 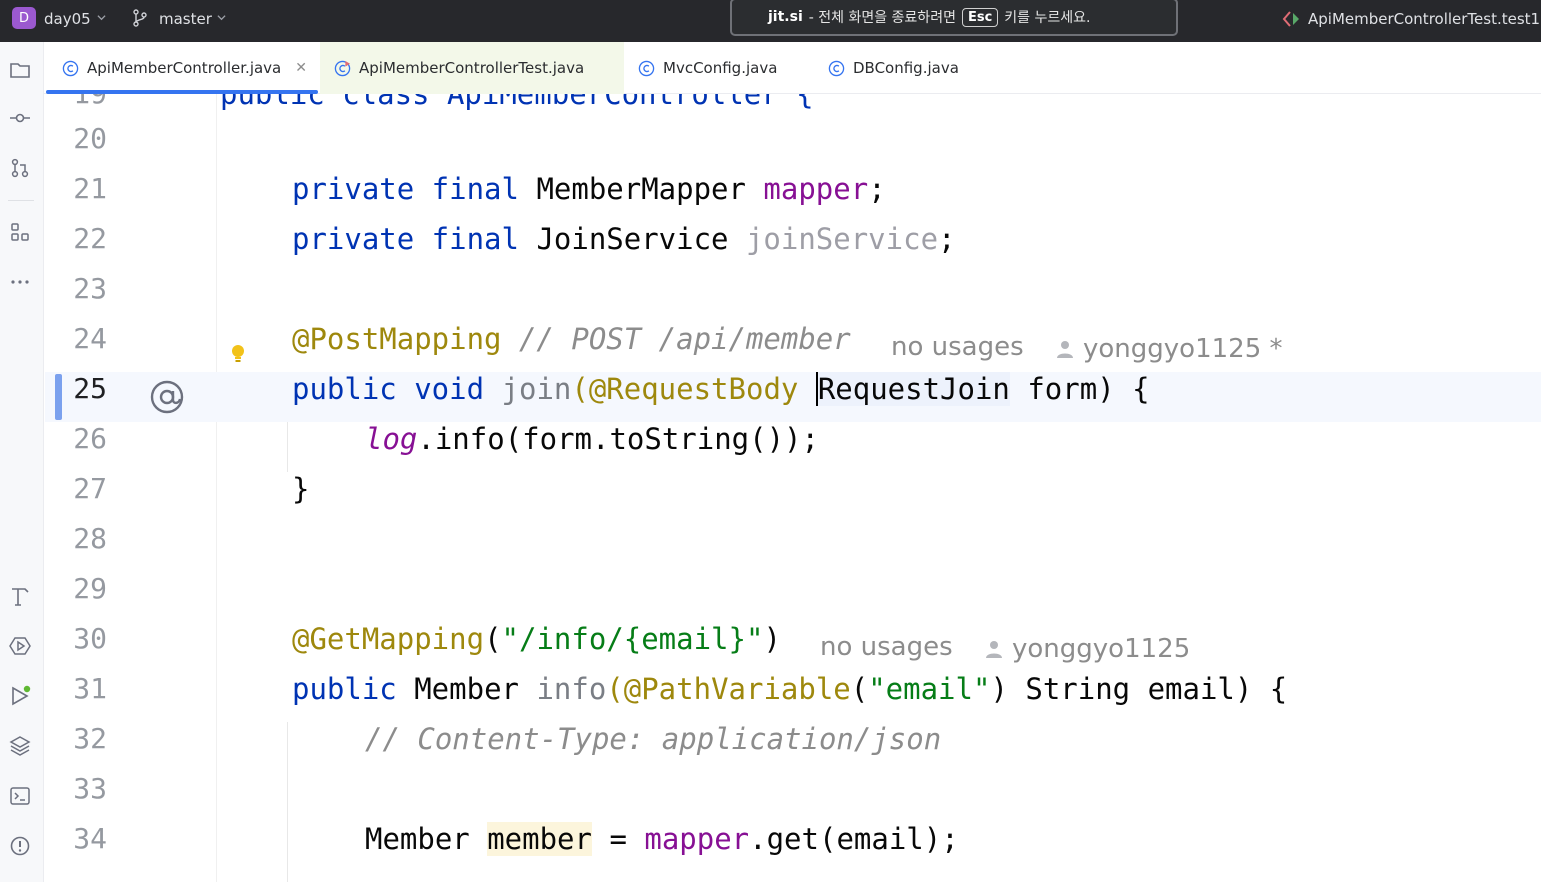 I want to click on line-number: 20, so click(x=90, y=138).